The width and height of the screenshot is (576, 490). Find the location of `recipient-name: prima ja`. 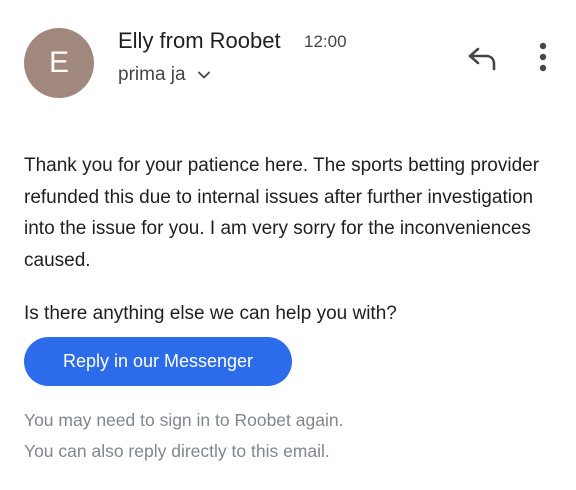

recipient-name: prima ja is located at coordinates (152, 74).